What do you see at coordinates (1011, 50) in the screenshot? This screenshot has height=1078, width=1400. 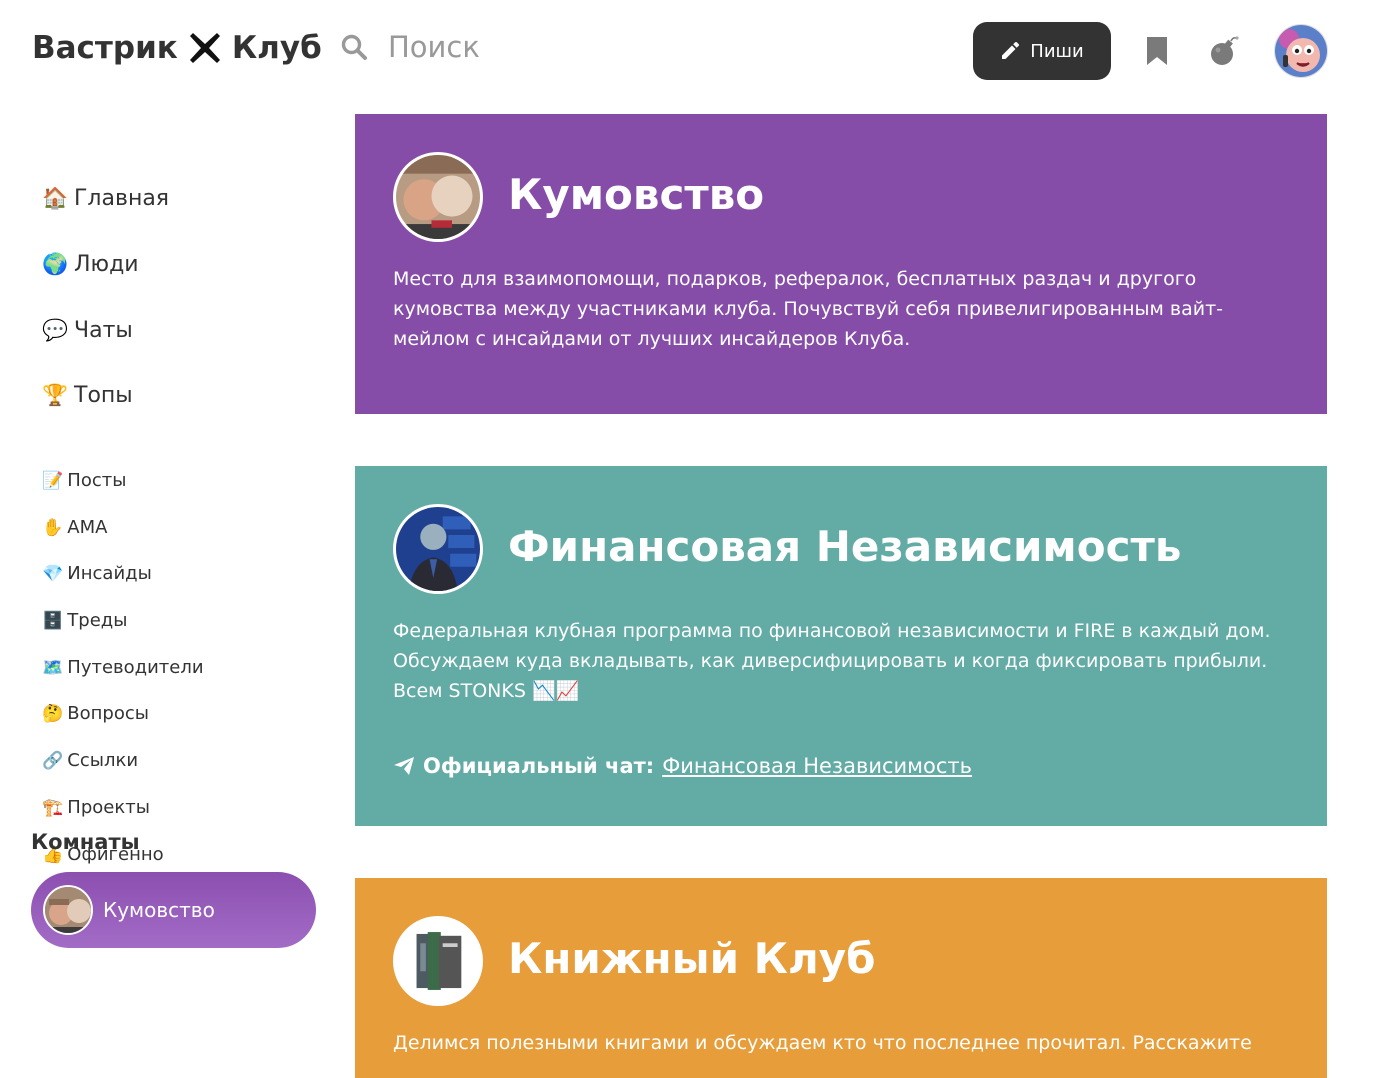 I see `pencil-icon` at bounding box center [1011, 50].